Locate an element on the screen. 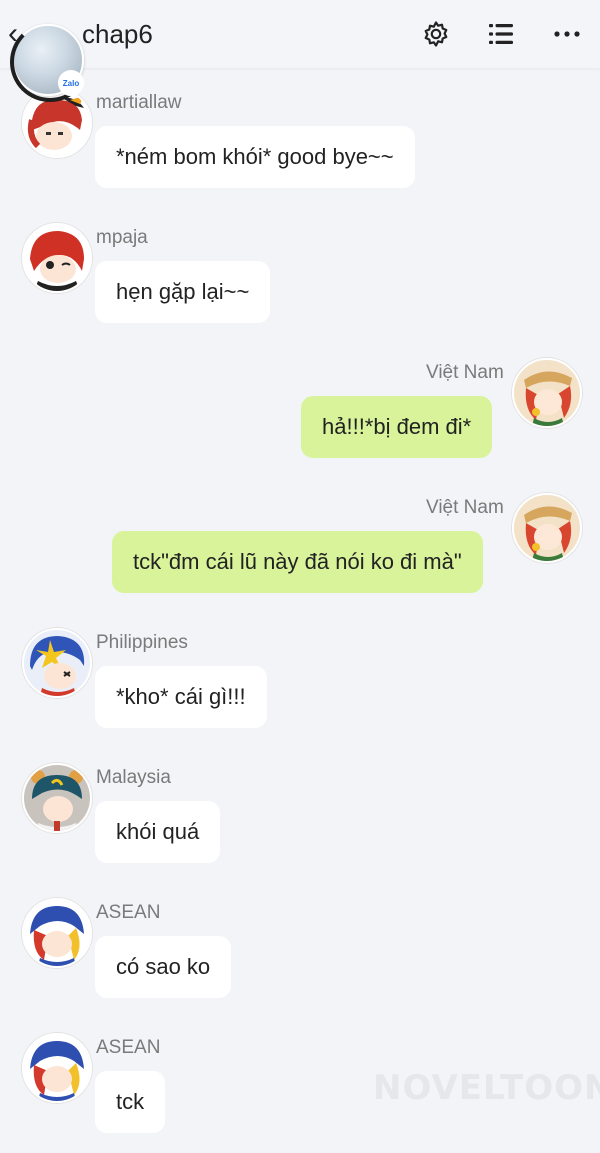 This screenshot has height=1153, width=600. member-list-icon is located at coordinates (501, 34).